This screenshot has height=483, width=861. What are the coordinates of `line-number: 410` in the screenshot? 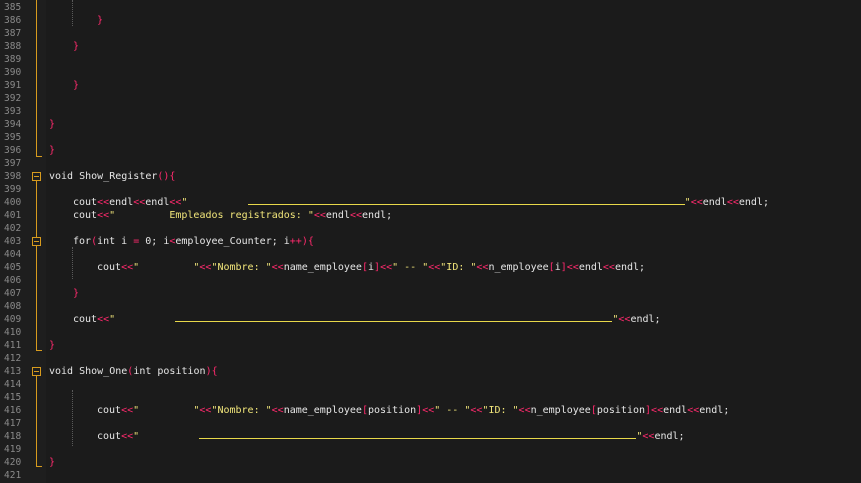 It's located at (13, 332).